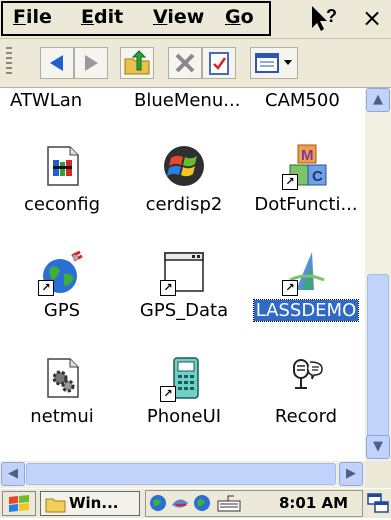 The image size is (391, 520). I want to click on list-item: cerdisp2, so click(184, 179).